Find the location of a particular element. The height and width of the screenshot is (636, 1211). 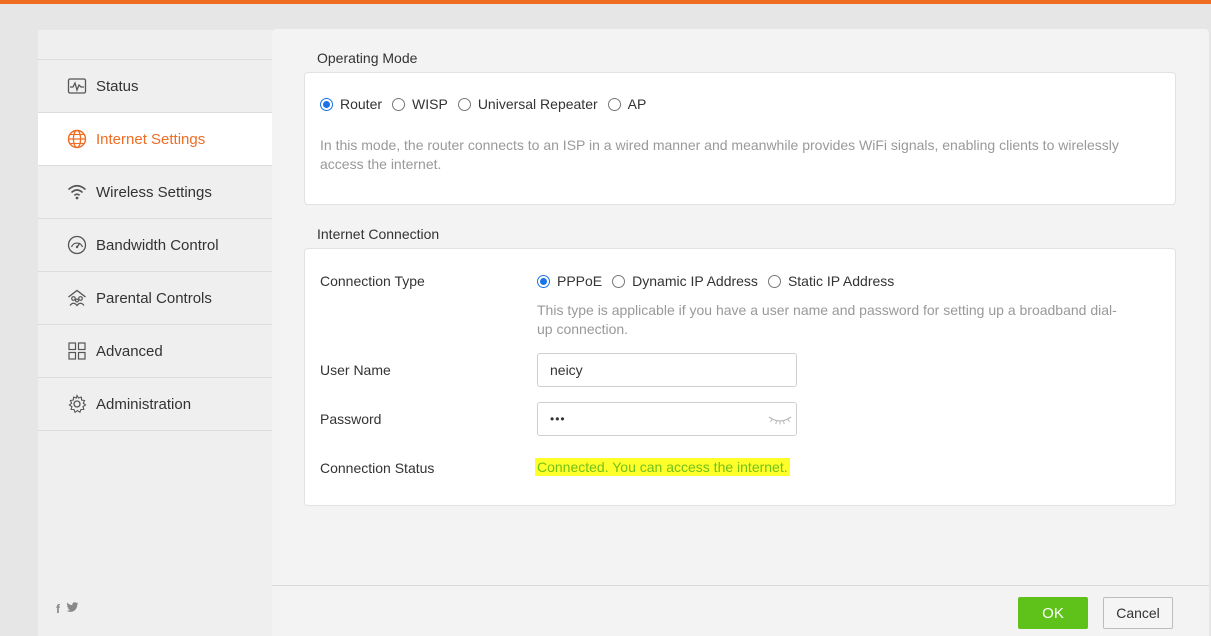

type-dynamic-ip-option: Dynamic IP Address is located at coordinates (685, 281).